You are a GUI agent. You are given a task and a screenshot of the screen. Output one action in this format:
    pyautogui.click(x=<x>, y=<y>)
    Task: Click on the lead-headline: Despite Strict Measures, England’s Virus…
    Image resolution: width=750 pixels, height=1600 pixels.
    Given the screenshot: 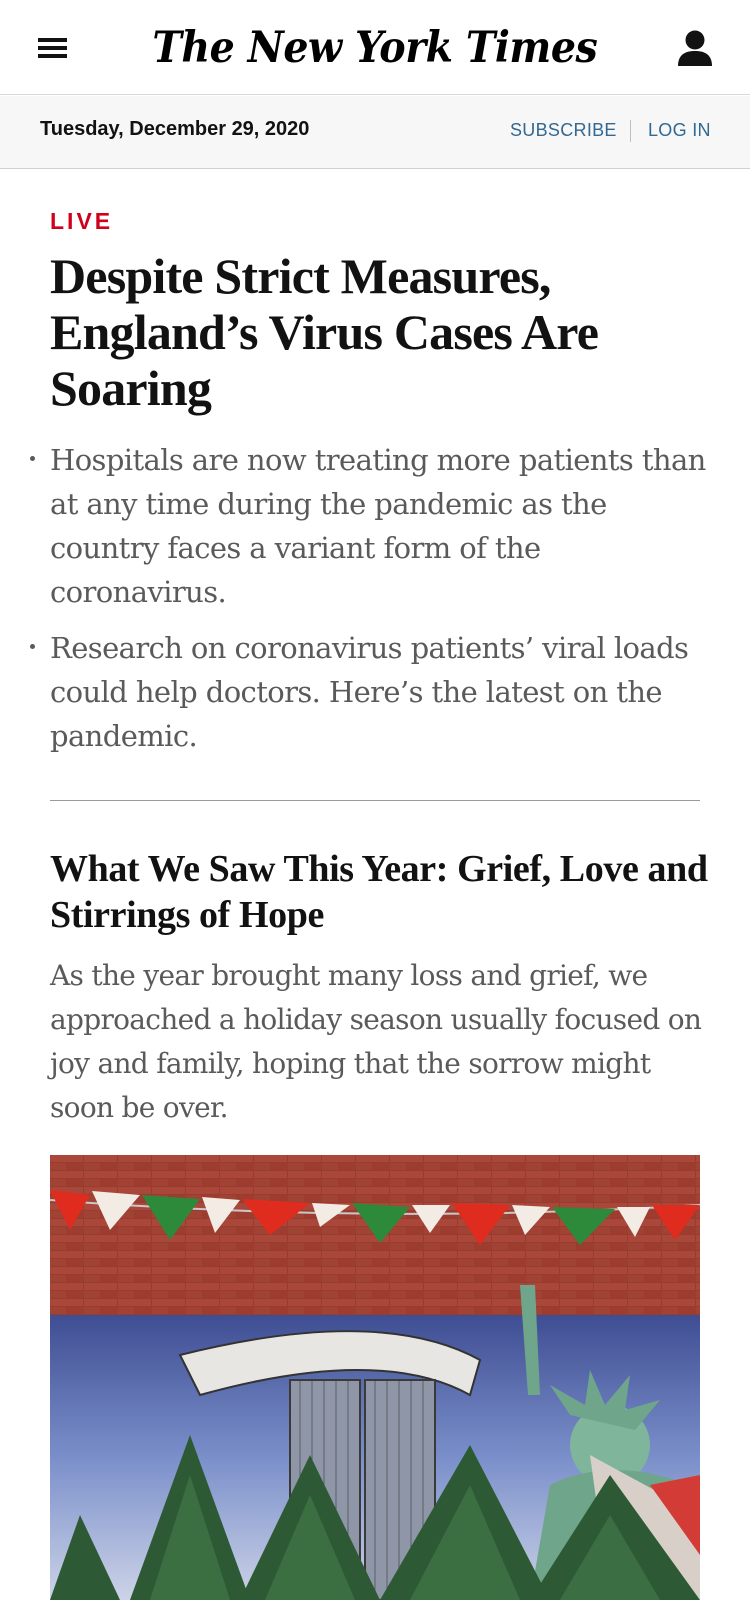 What is the action you would take?
    pyautogui.click(x=375, y=332)
    